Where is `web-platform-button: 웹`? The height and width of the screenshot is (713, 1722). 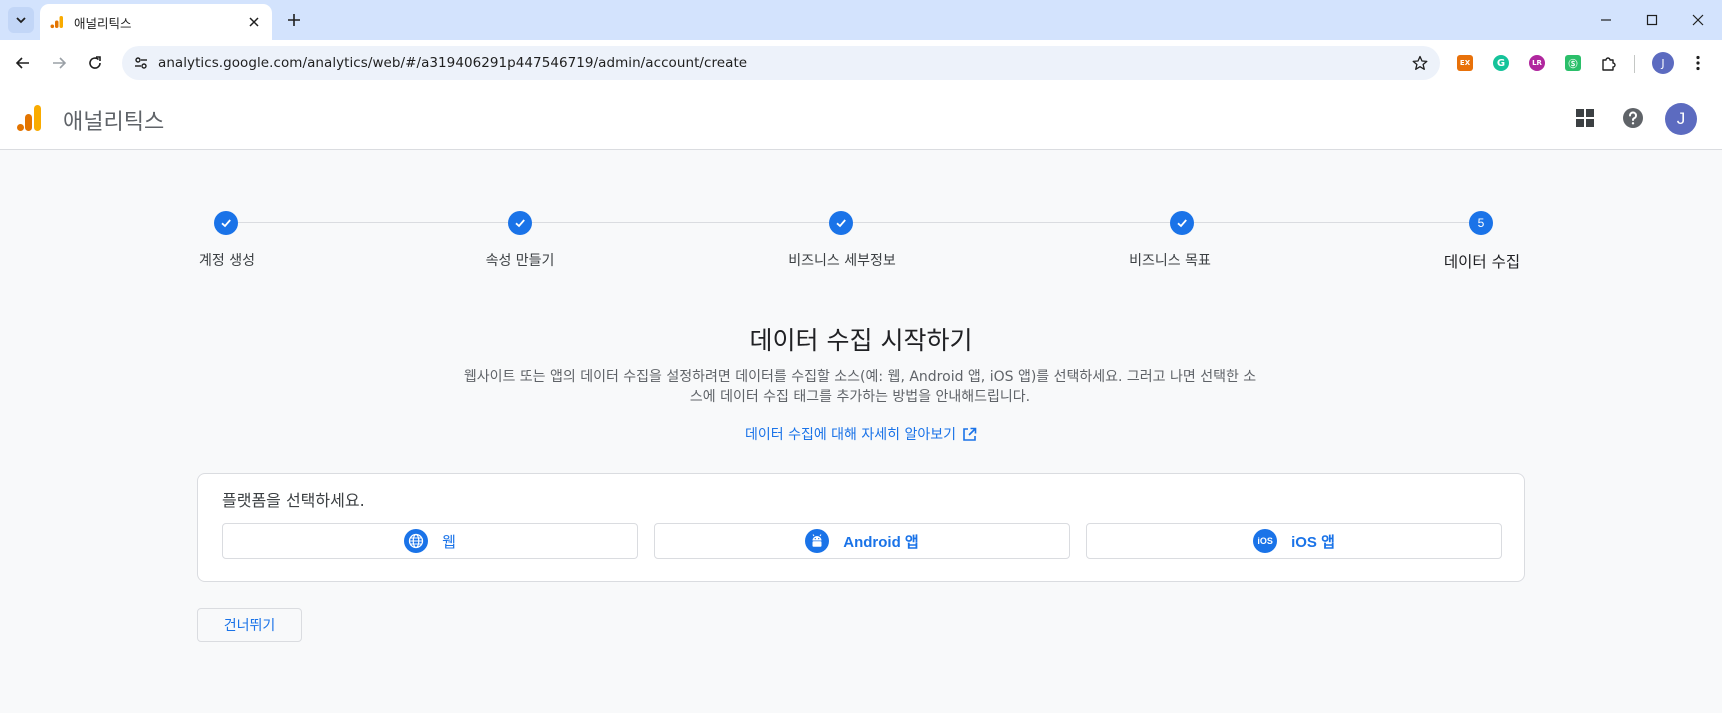 web-platform-button: 웹 is located at coordinates (430, 541).